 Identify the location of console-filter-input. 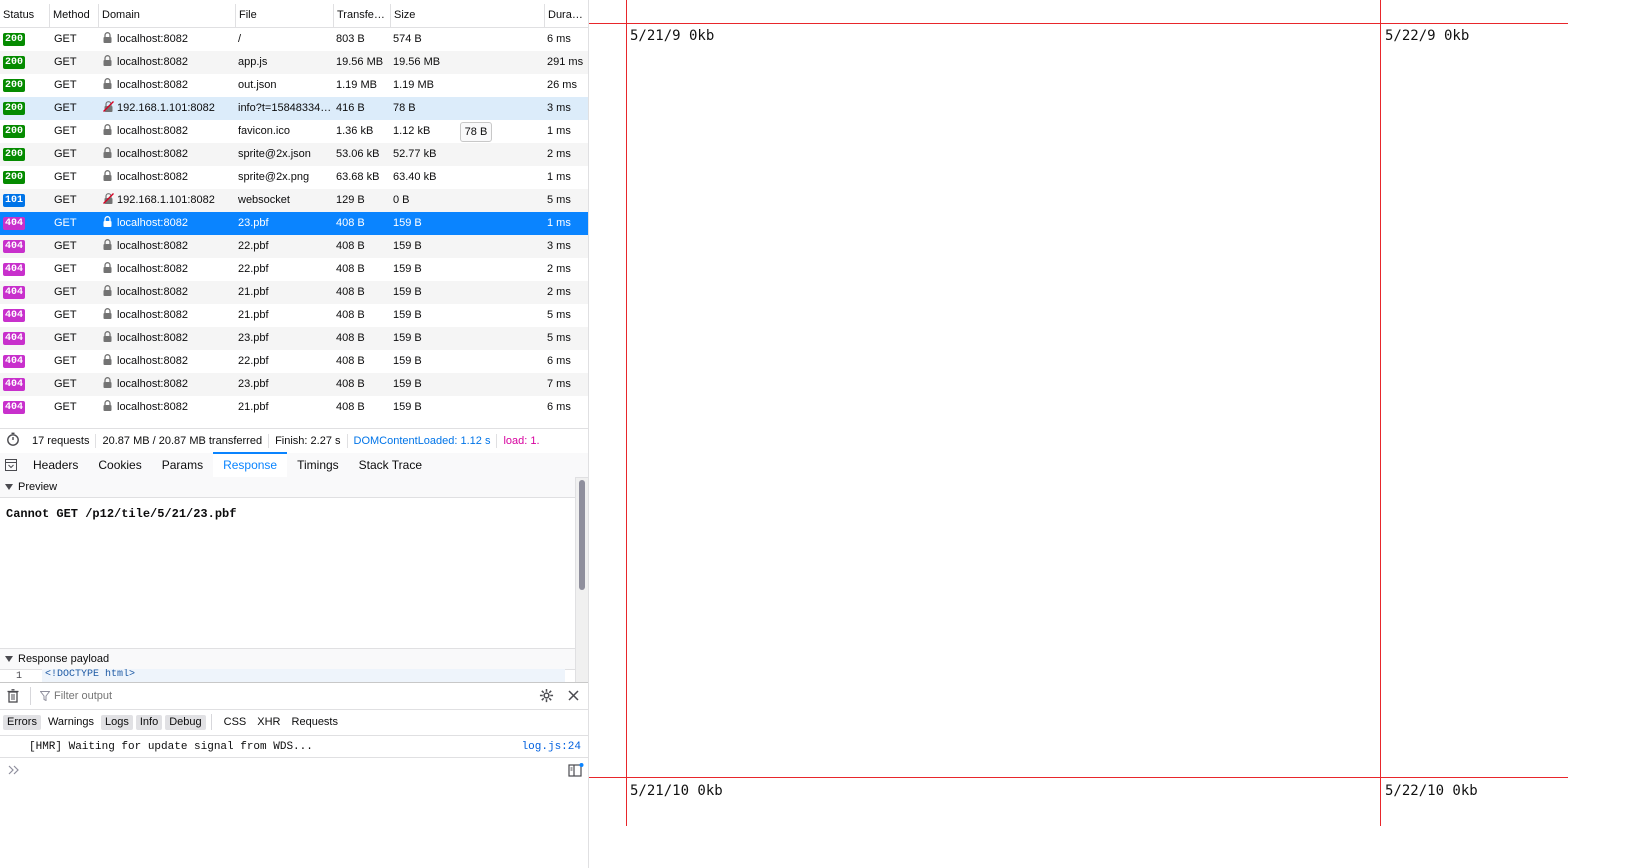
(289, 696).